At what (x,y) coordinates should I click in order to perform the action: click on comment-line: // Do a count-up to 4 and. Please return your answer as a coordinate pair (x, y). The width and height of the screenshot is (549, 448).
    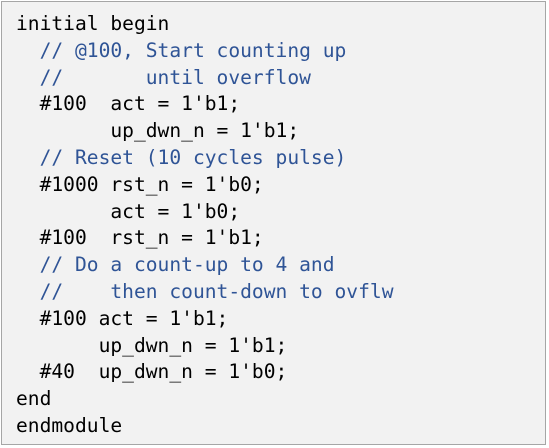
    Looking at the image, I should click on (175, 265).